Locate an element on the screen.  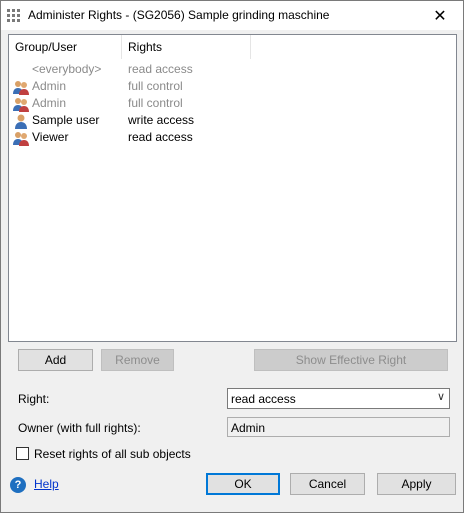
row-right: write access is located at coordinates (161, 120).